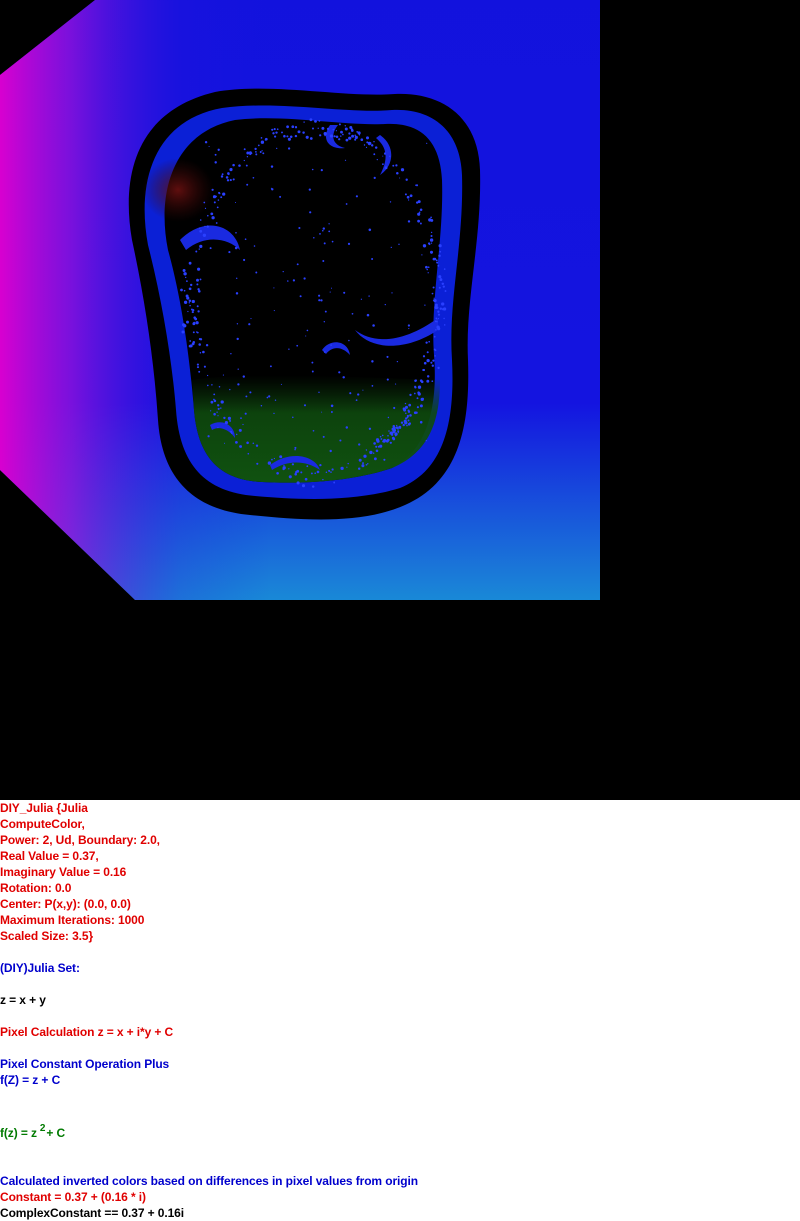 The image size is (800, 1221). Describe the element at coordinates (30, 1080) in the screenshot. I see `operation-formula: f(Z) = z + C` at that location.